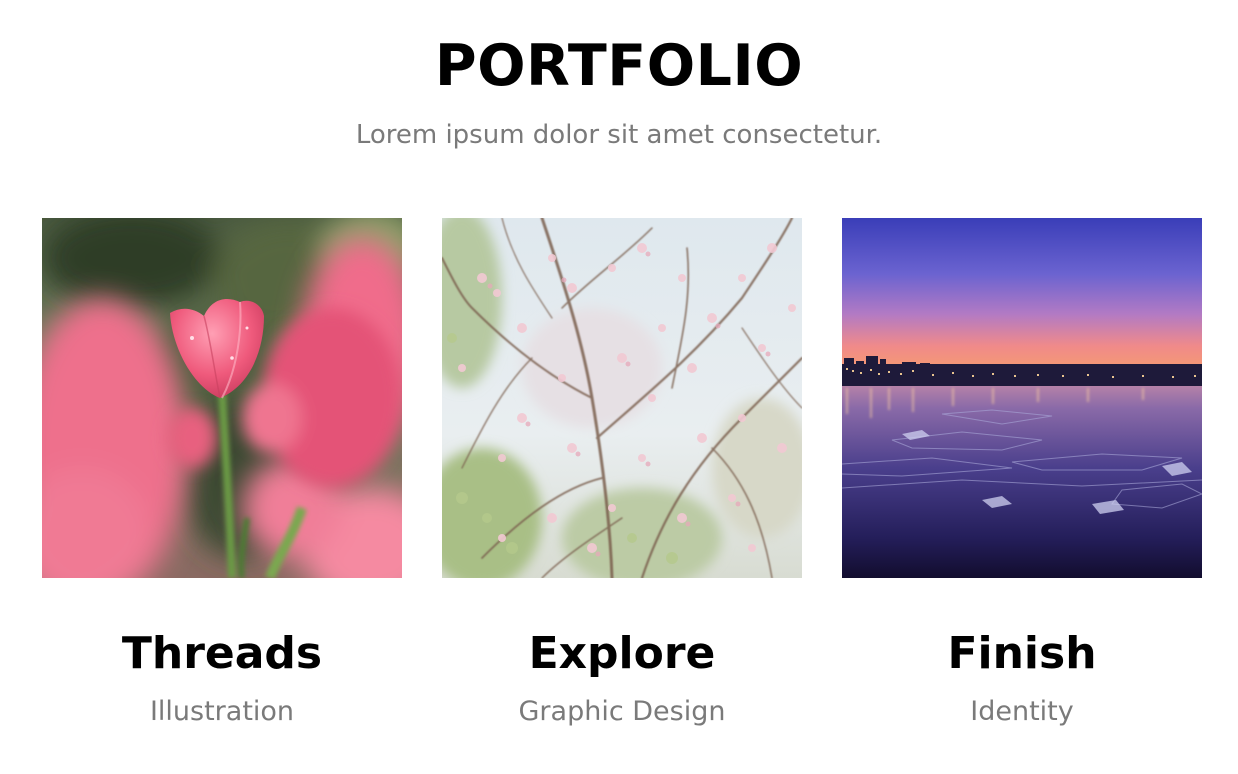  What do you see at coordinates (622, 711) in the screenshot?
I see `portfolio-item-category: Graphic Design` at bounding box center [622, 711].